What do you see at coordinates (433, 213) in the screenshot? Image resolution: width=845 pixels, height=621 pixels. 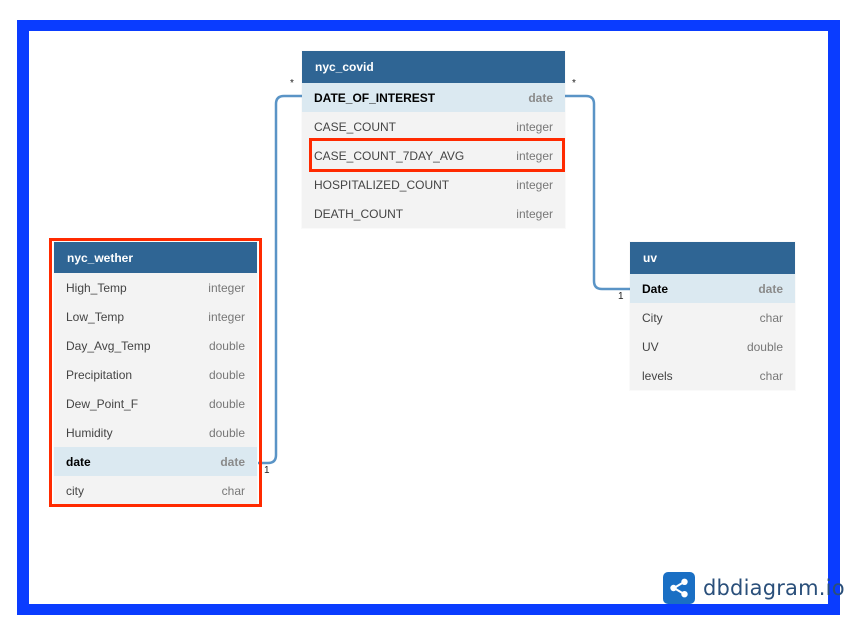 I see `table-row: DEATH_COUNT integer` at bounding box center [433, 213].